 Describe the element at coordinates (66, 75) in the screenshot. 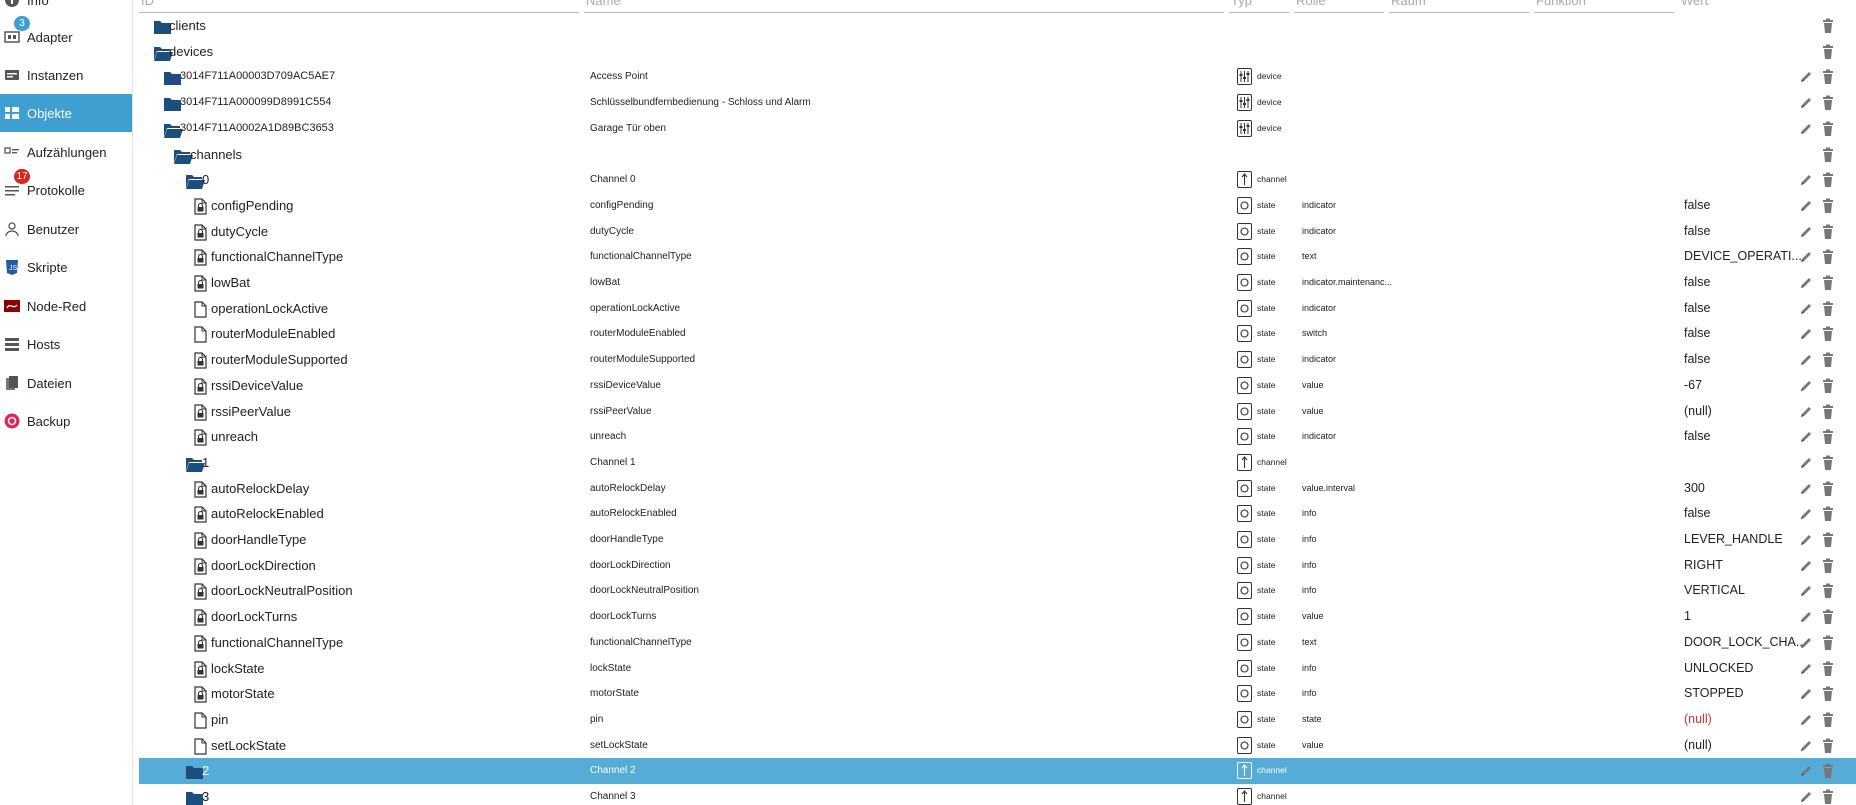

I see `sidebar-item-instanzen: Instanzen` at that location.